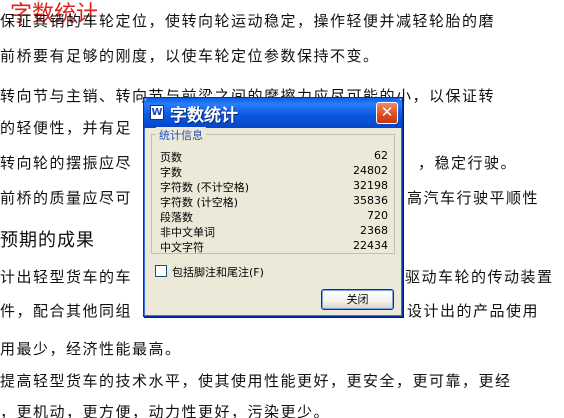 This screenshot has height=418, width=564. Describe the element at coordinates (66, 277) in the screenshot. I see `document-line: 计出轻型货车的车` at that location.